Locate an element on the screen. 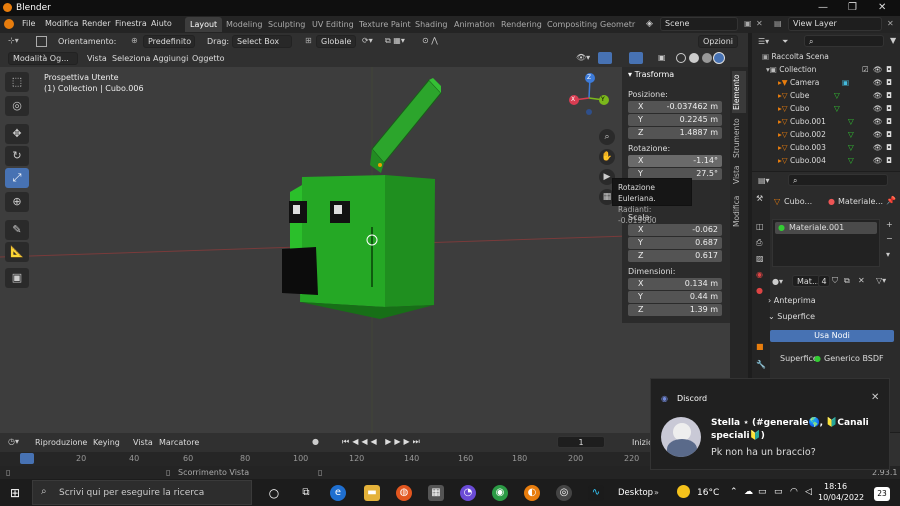 The height and width of the screenshot is (506, 900). file-explorer-icon: ▬ is located at coordinates (372, 493).